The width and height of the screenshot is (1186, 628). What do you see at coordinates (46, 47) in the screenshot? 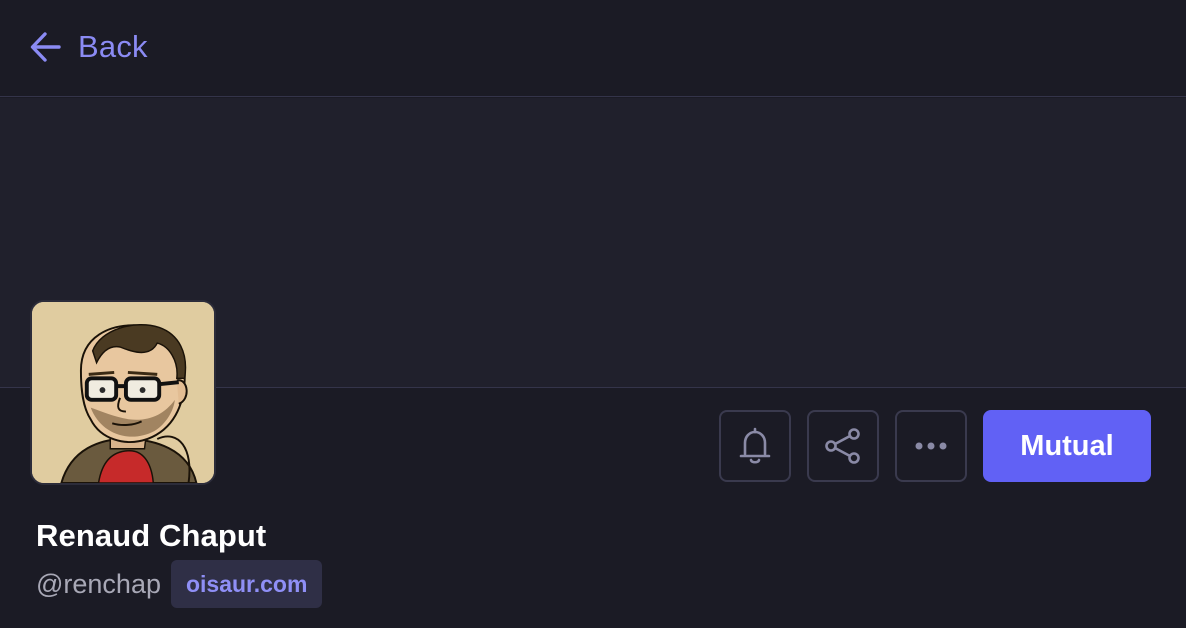
I see `arrow-left-icon` at bounding box center [46, 47].